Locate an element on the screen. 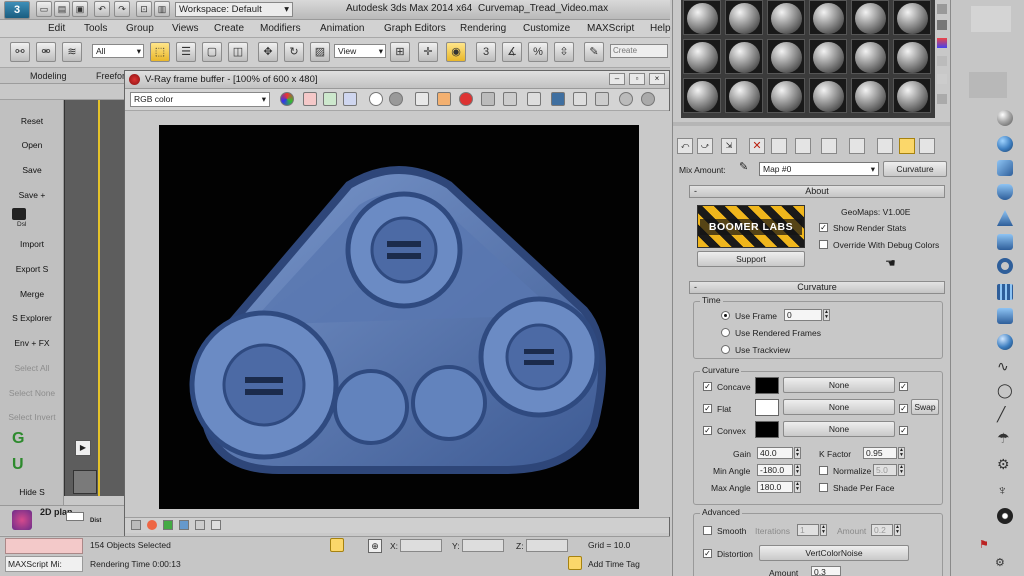  distortion-checkbox: ✓ is located at coordinates (707, 553).